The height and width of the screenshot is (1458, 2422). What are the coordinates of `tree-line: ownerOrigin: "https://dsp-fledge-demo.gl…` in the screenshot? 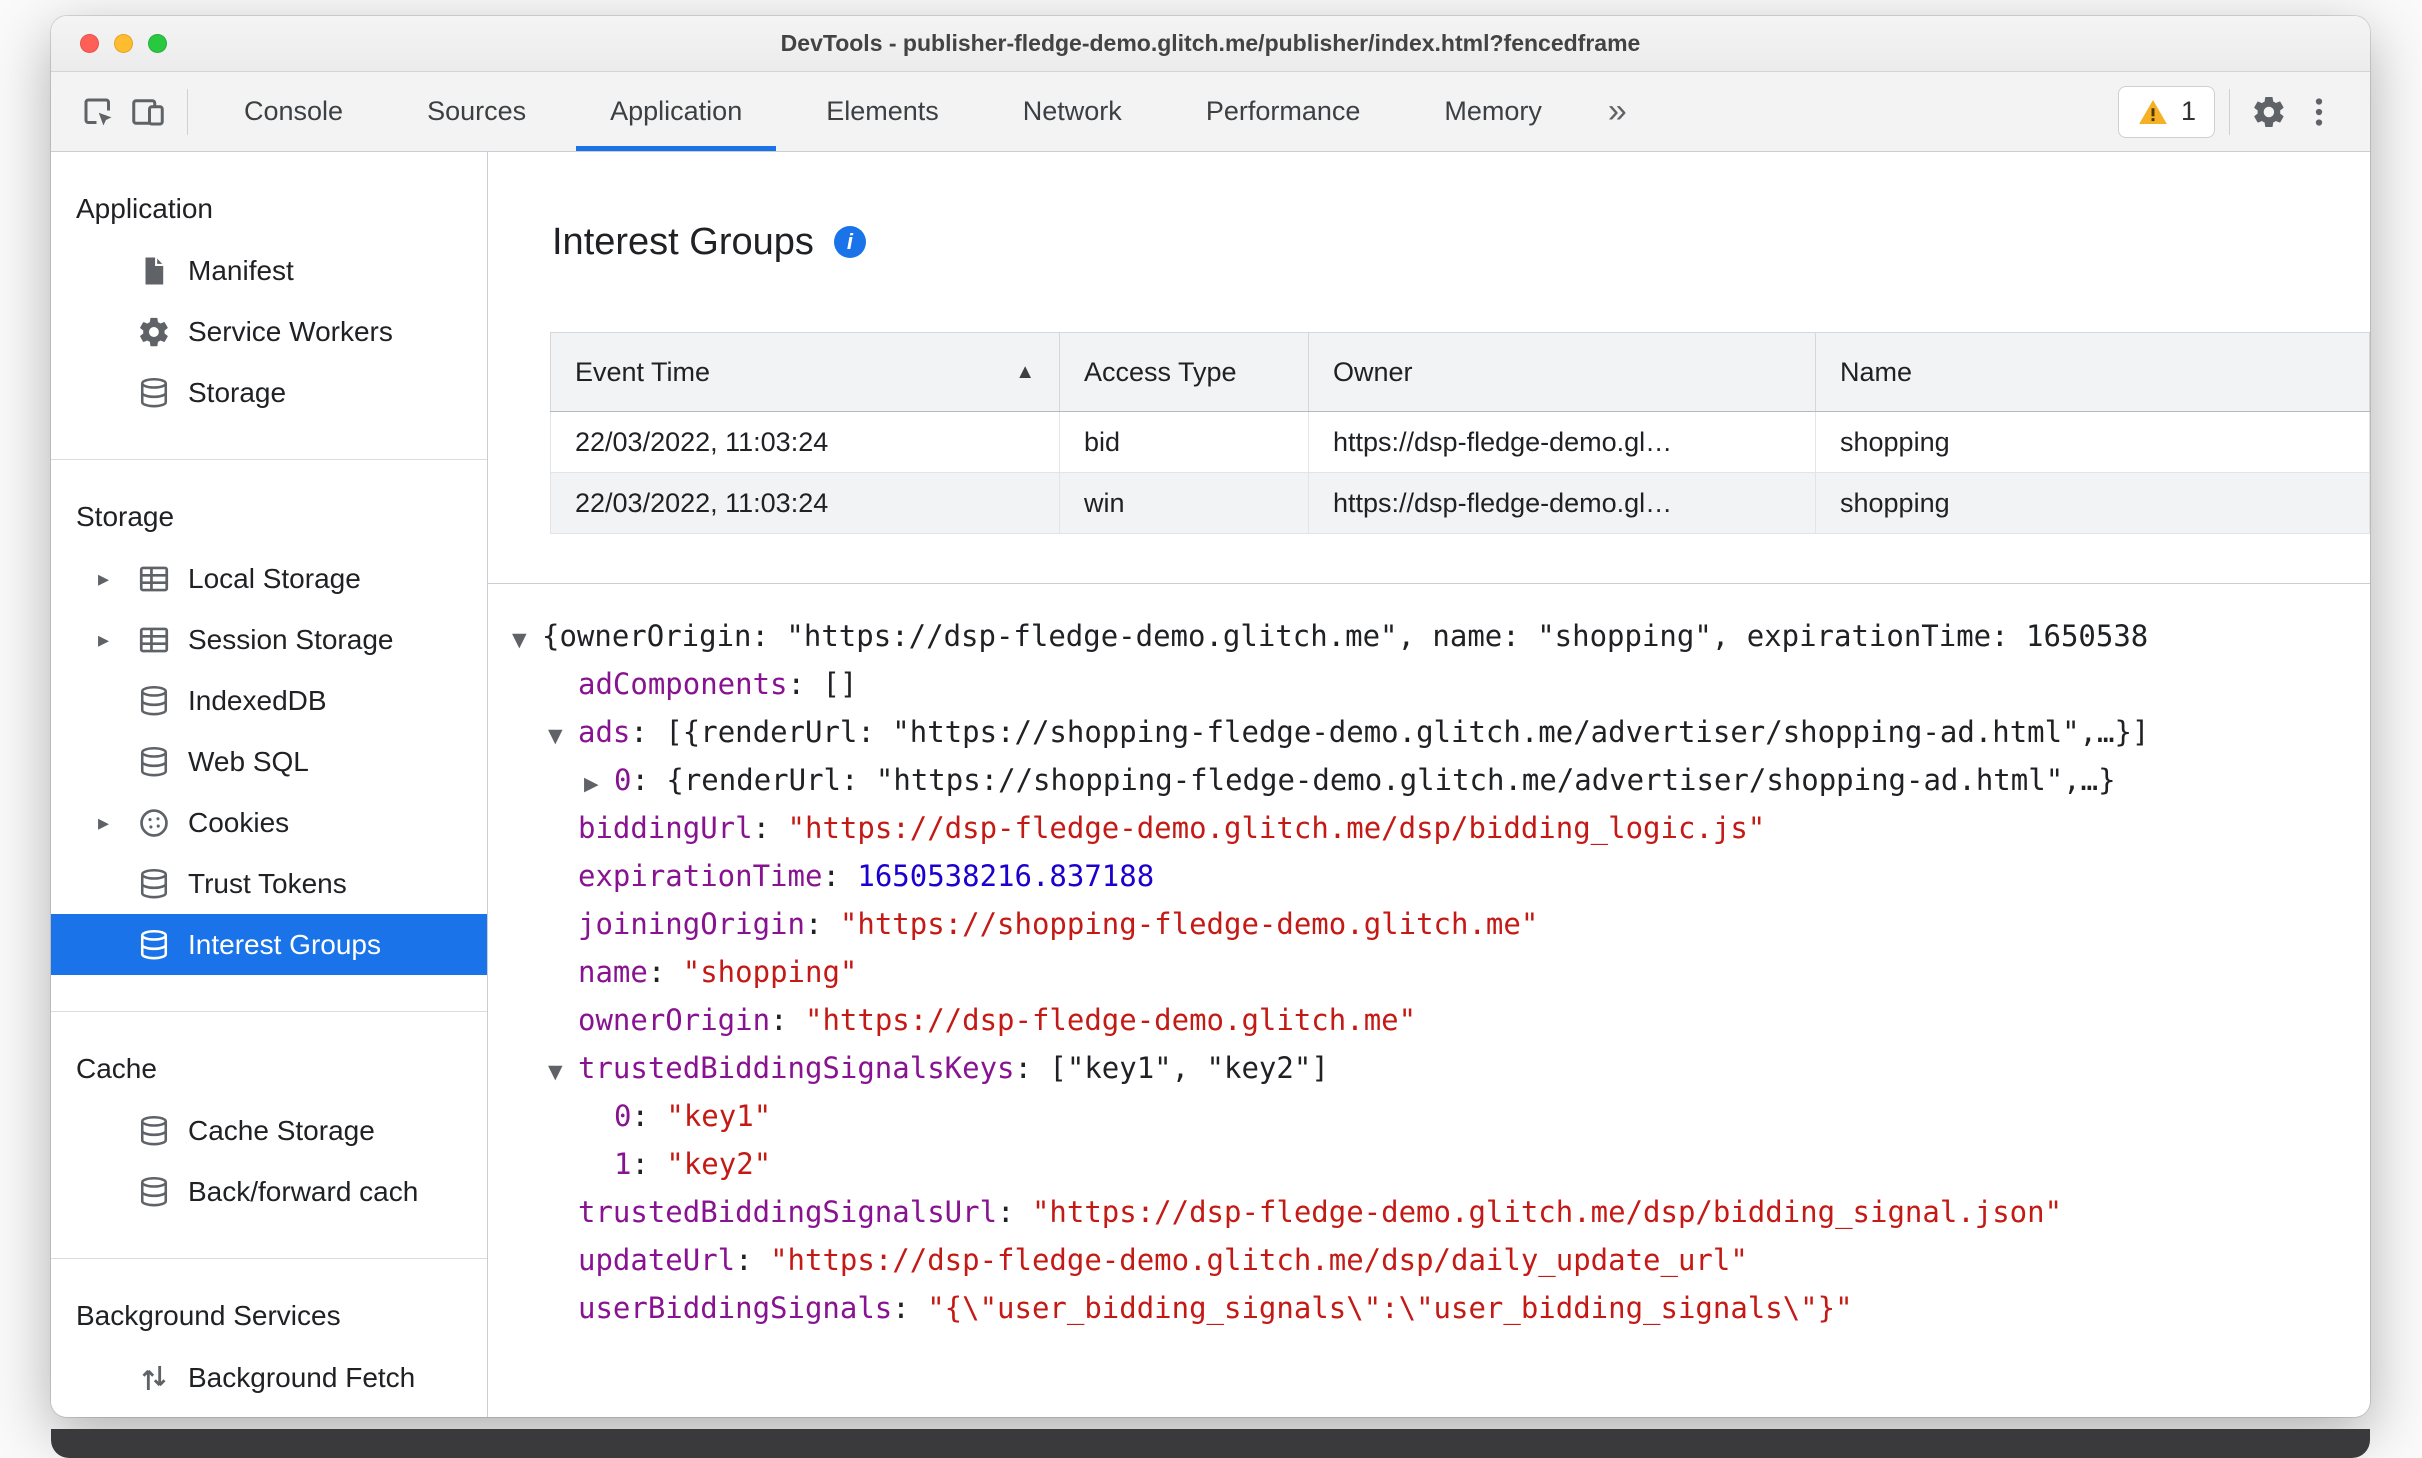 It's located at (1429, 1020).